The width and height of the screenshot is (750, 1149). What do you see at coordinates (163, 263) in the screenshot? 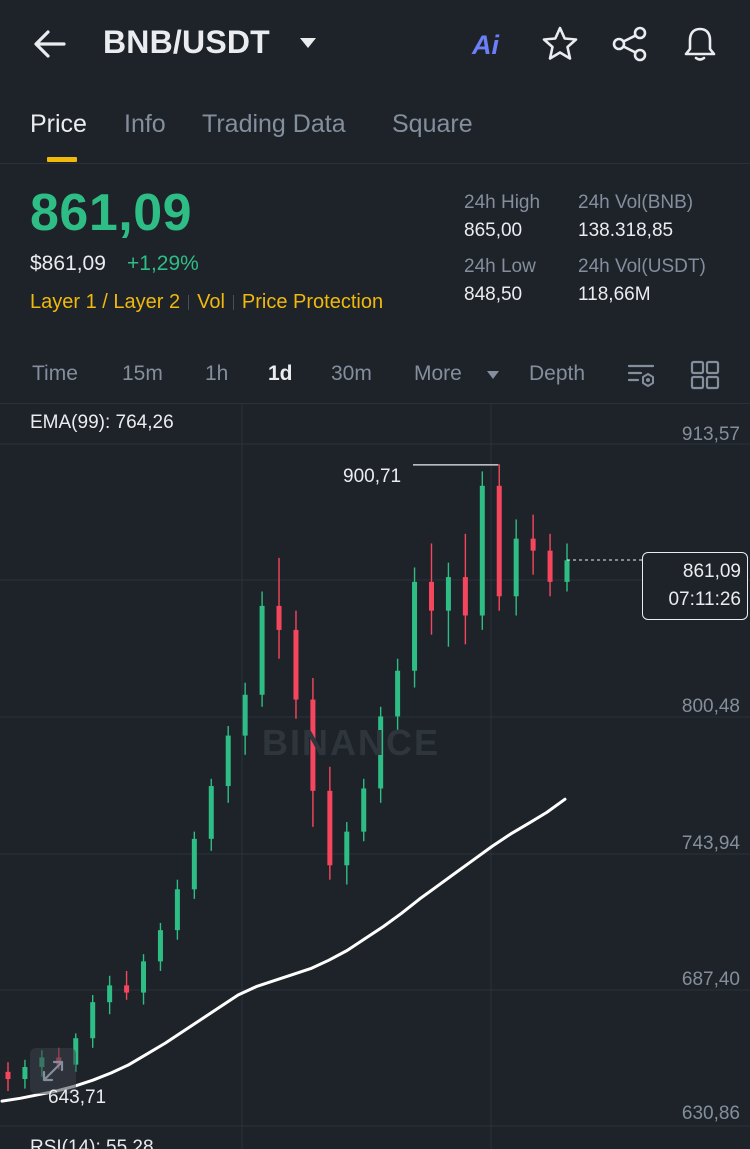
I see `price-change-percent: +1,29%` at bounding box center [163, 263].